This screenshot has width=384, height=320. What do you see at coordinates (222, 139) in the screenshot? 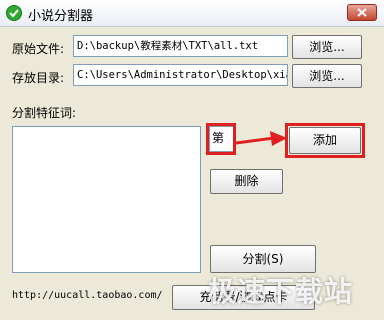
I see `split-word-input: 第` at bounding box center [222, 139].